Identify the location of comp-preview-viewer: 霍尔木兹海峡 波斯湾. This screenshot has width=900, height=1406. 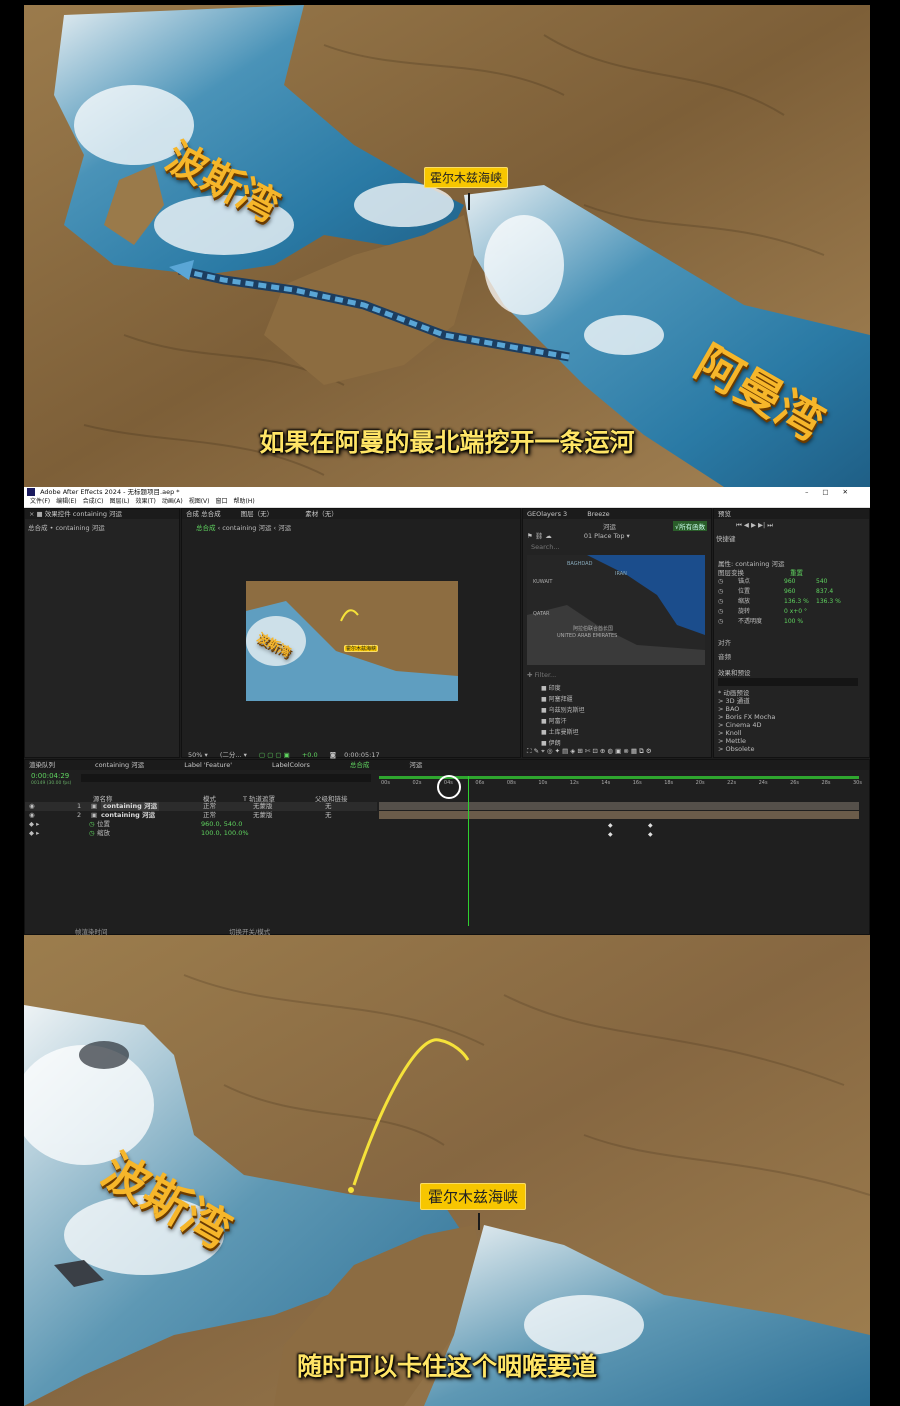
(352, 641).